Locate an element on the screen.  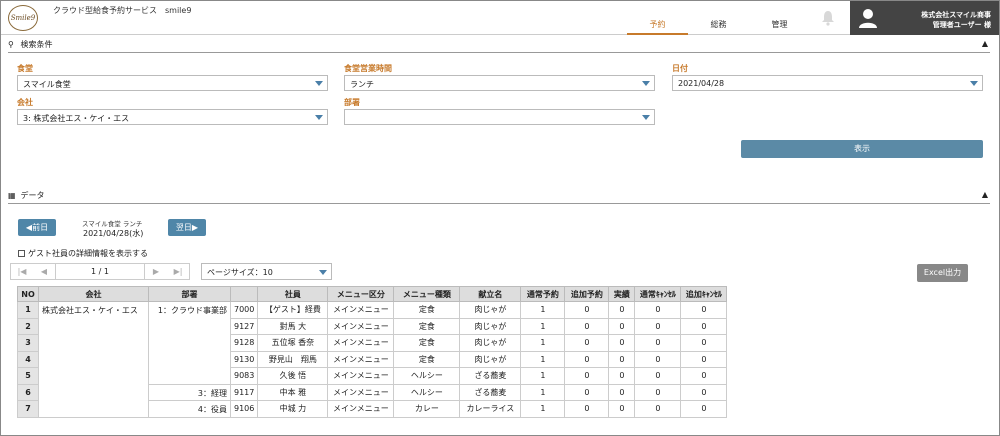
next-page-icon: ▶ is located at coordinates (156, 271).